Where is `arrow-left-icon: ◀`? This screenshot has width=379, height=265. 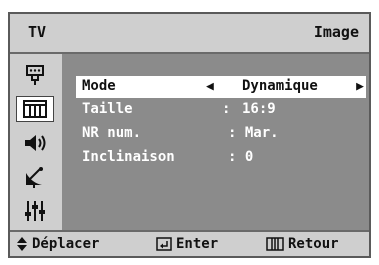
arrow-left-icon: ◀ is located at coordinates (210, 86).